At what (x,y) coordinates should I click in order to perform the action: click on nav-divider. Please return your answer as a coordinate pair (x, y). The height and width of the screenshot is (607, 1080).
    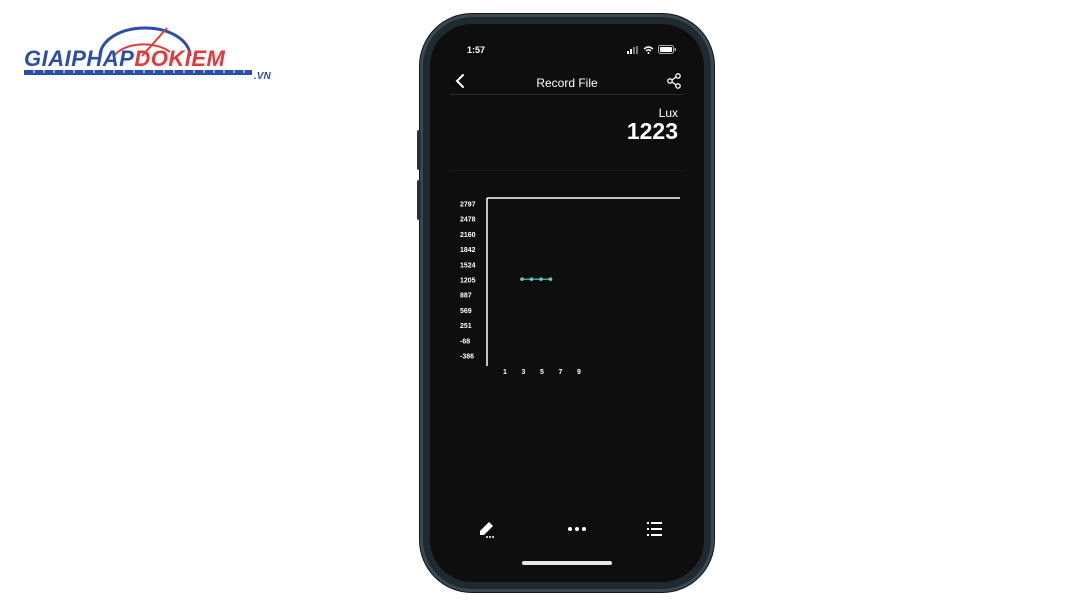
    Looking at the image, I should click on (567, 94).